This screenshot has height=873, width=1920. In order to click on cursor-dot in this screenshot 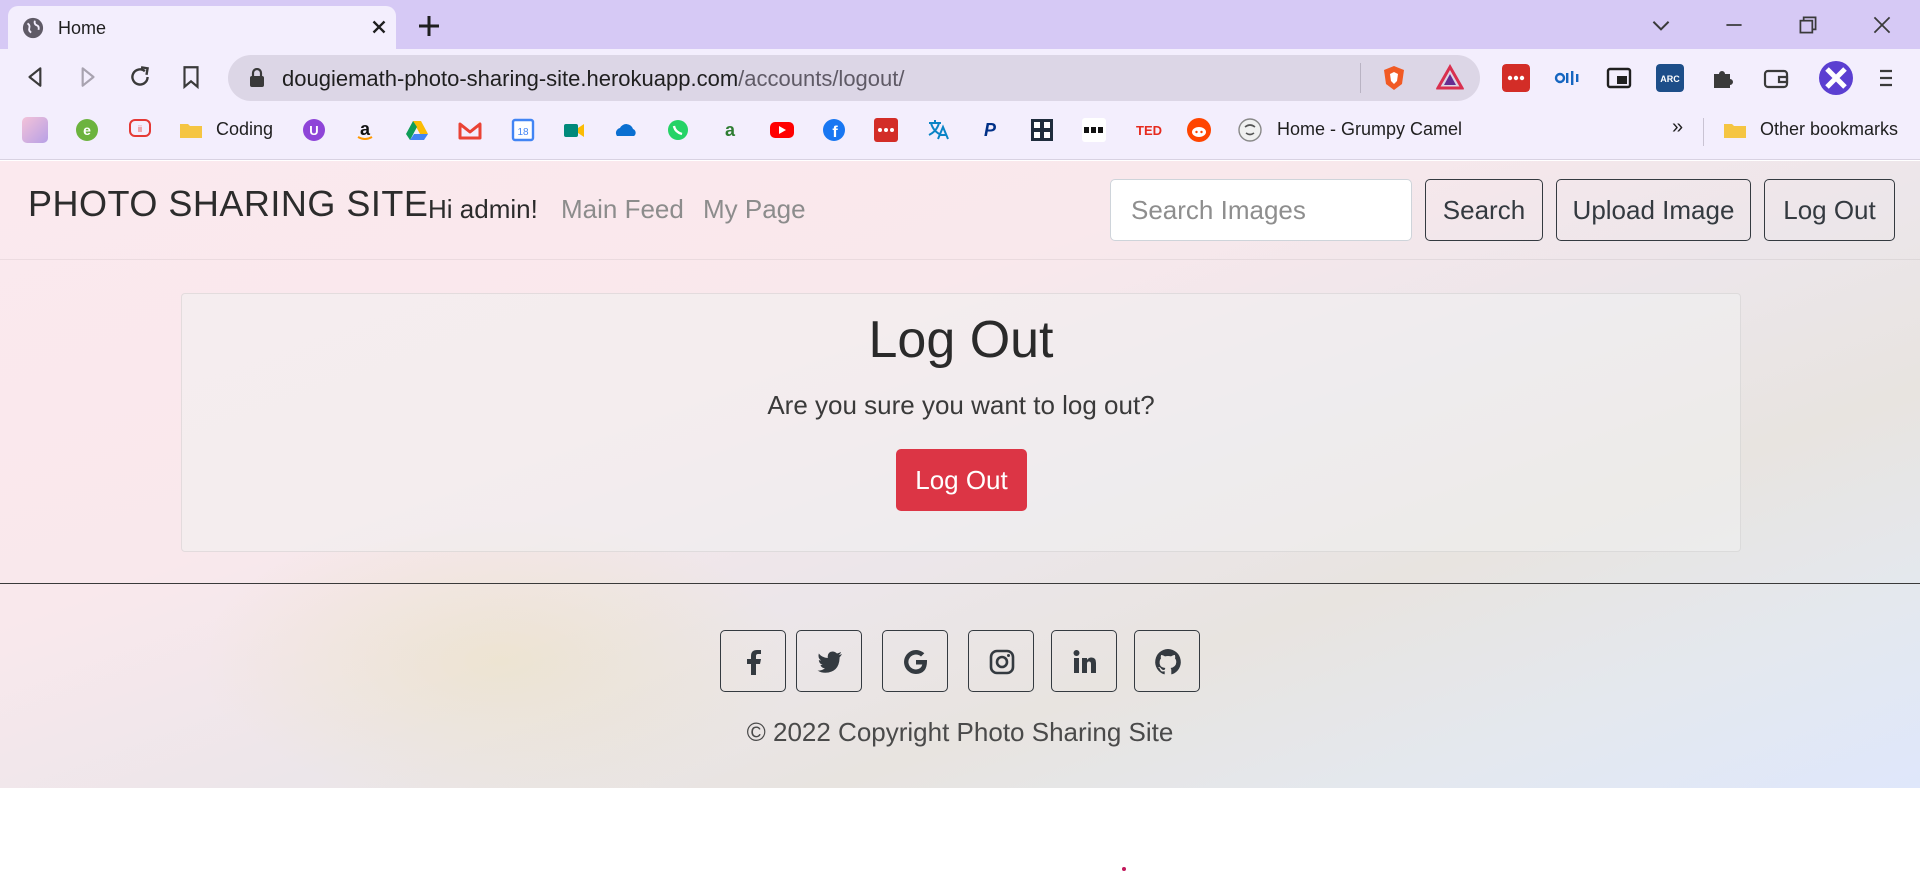, I will do `click(1124, 869)`.